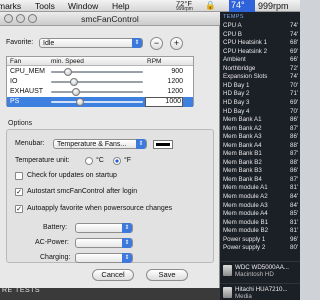 Image resolution: width=320 pixels, height=300 pixels. What do you see at coordinates (104, 228) in the screenshot?
I see `battery-favorite-select: ⇕` at bounding box center [104, 228].